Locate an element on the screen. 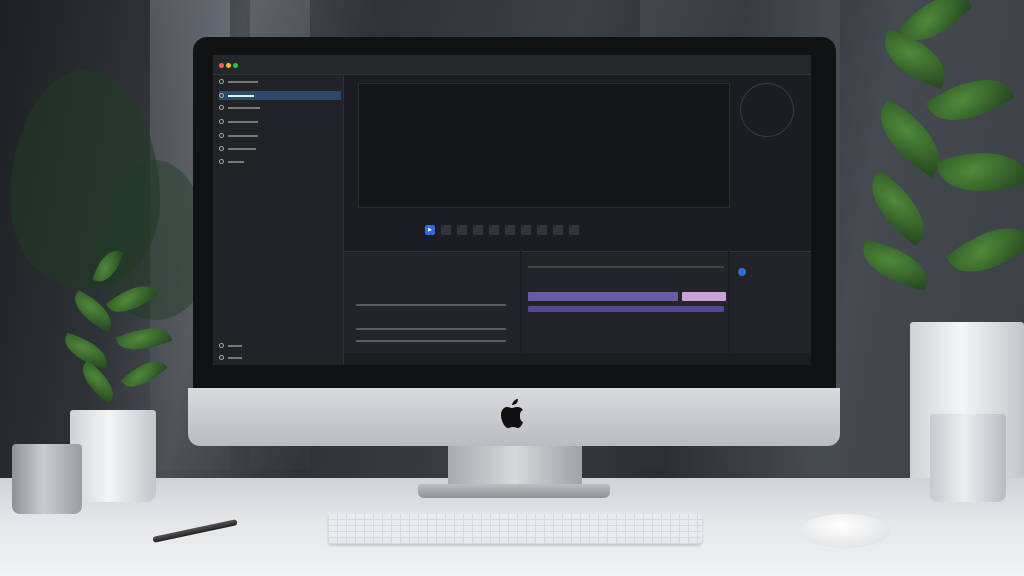  keyboard is located at coordinates (515, 529).